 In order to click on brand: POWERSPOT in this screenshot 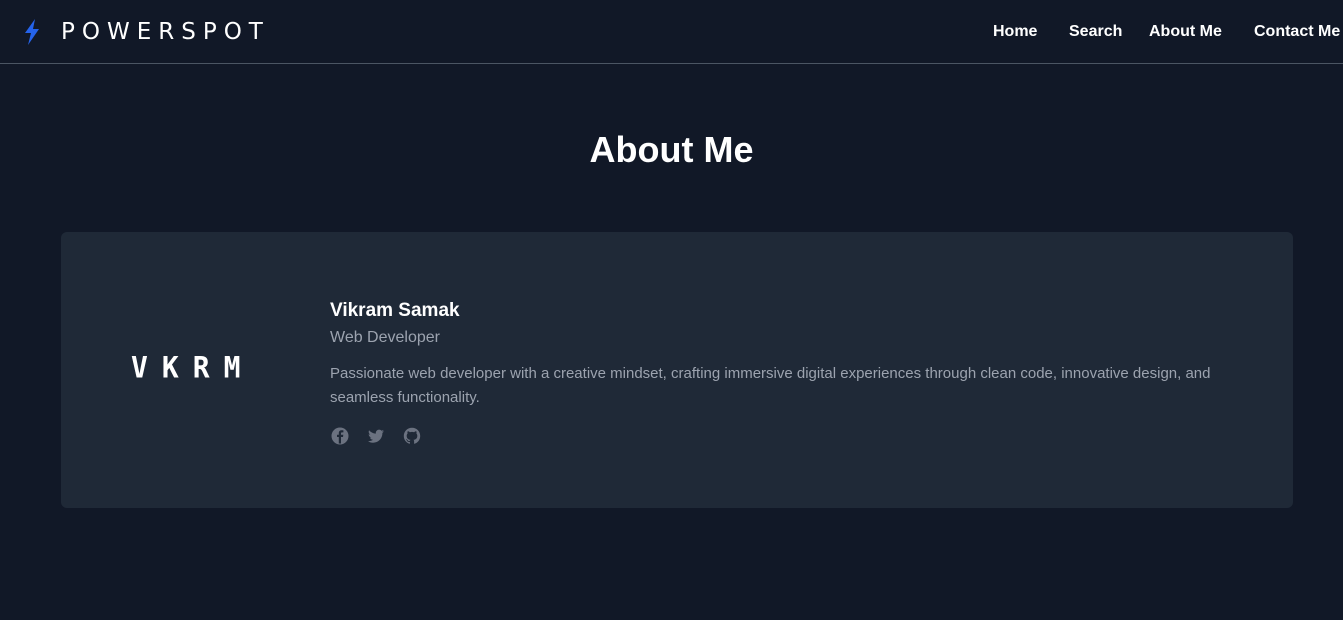, I will do `click(146, 32)`.